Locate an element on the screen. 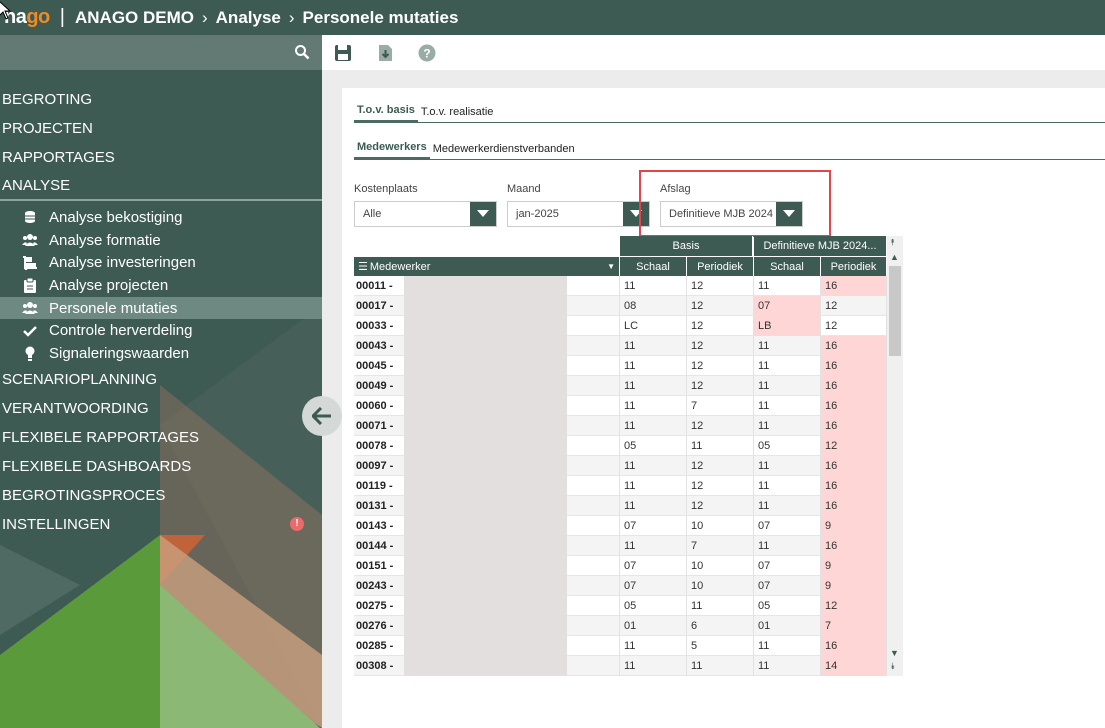  cell-def-periodiek: 9 is located at coordinates (854, 525).